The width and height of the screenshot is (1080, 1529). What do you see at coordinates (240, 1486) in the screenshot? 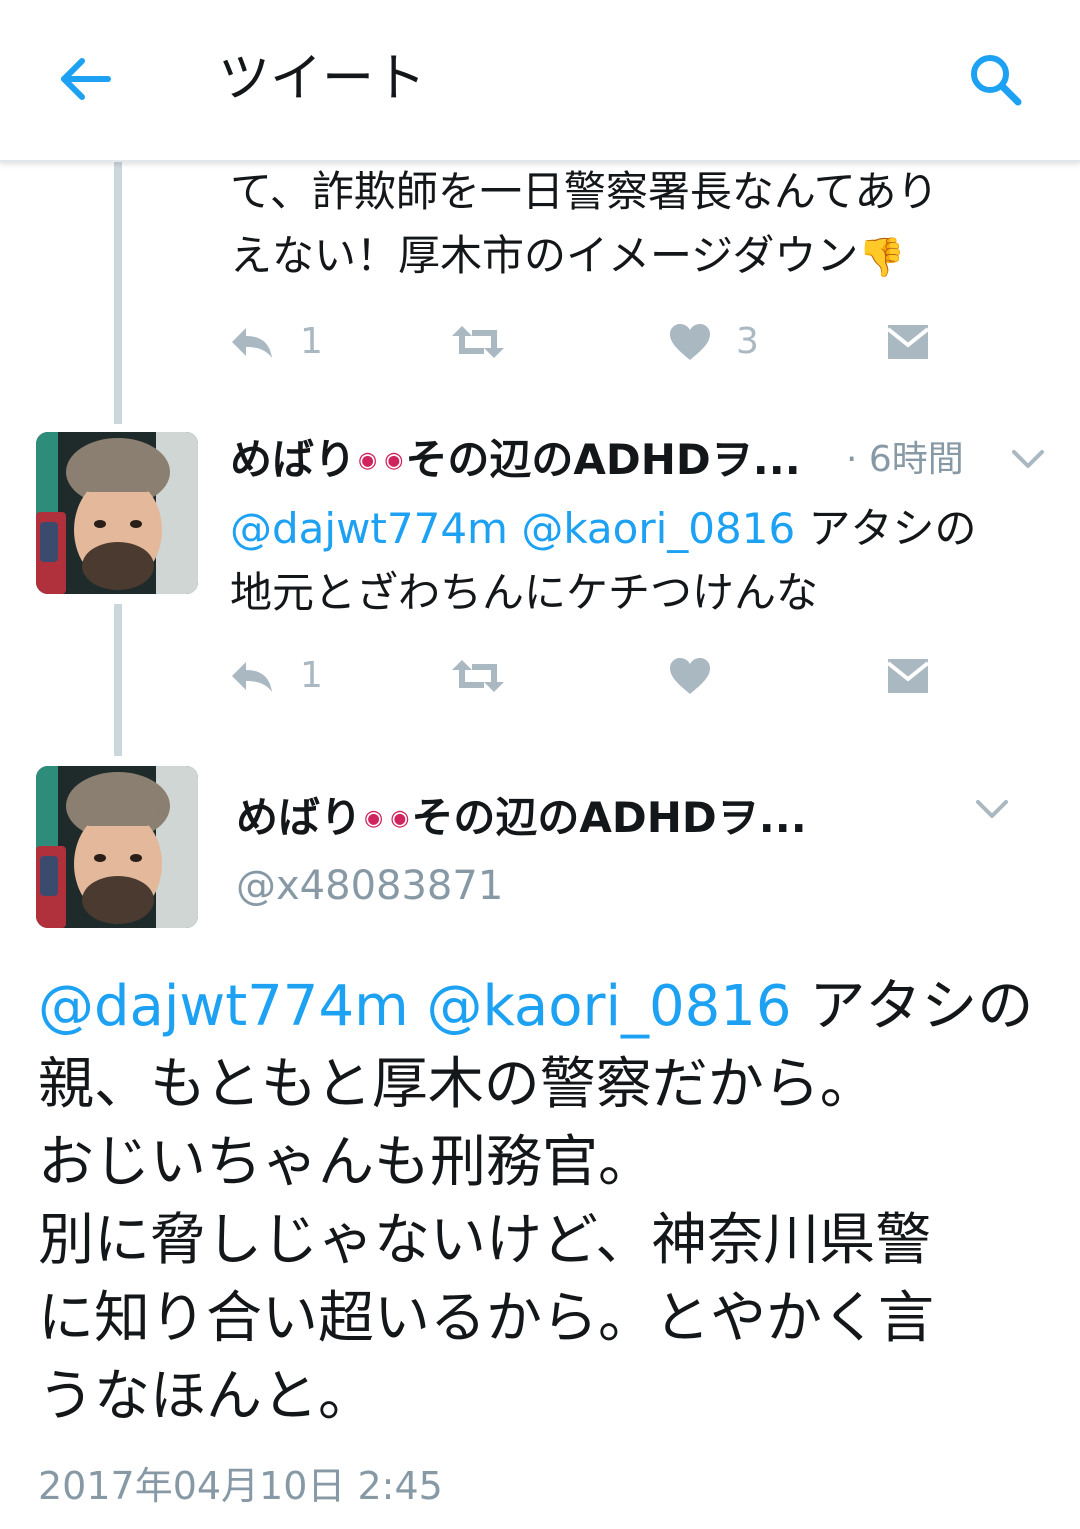
I see `tweet-timestamp: 2017年04月10日 2:45` at bounding box center [240, 1486].